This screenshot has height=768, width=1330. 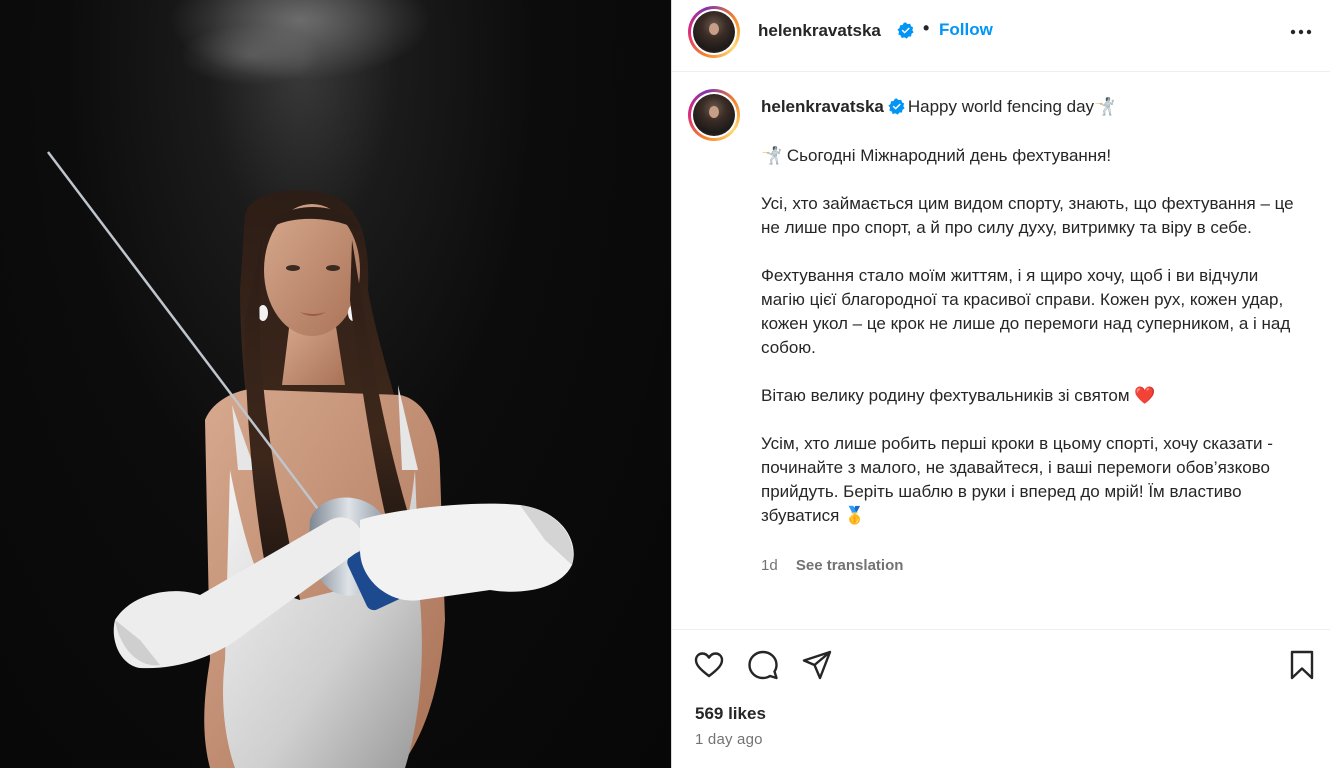 What do you see at coordinates (822, 106) in the screenshot?
I see `caption-username: helenkravatska` at bounding box center [822, 106].